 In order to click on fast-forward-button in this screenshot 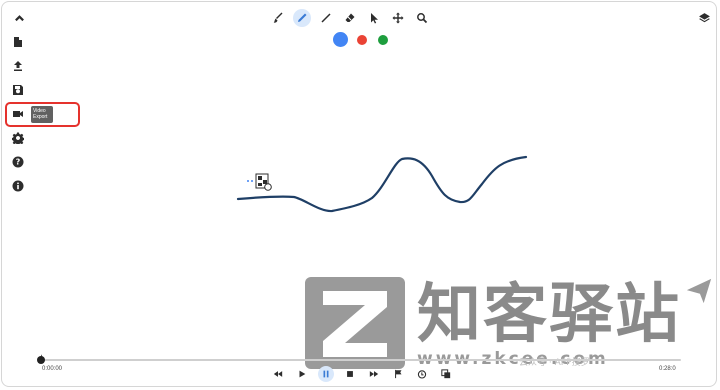, I will do `click(374, 374)`.